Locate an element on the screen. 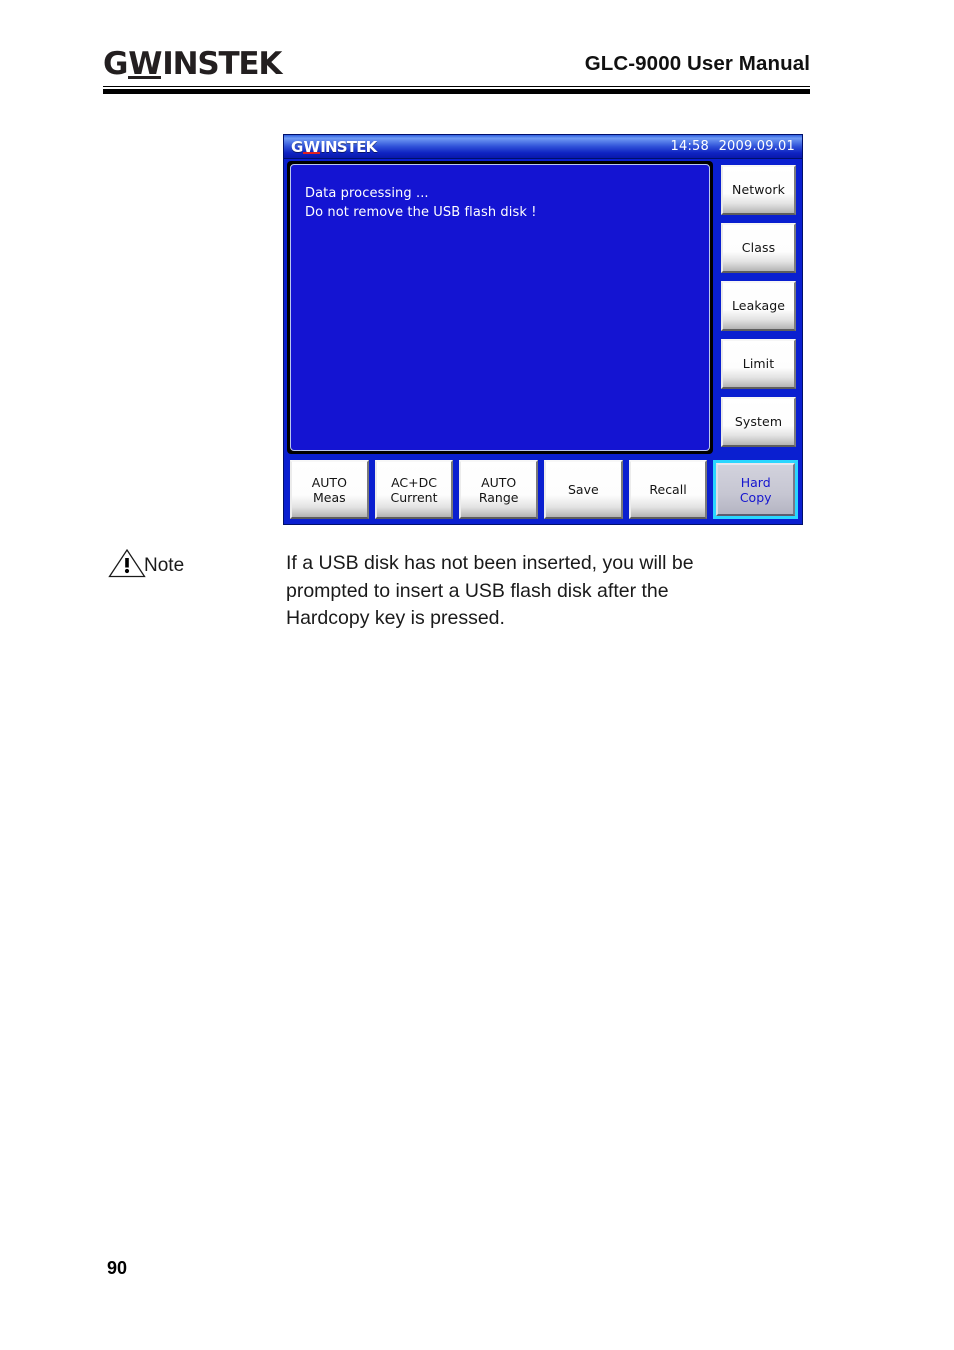 Image resolution: width=954 pixels, height=1350 pixels. function-key-recall: Recall is located at coordinates (668, 489).